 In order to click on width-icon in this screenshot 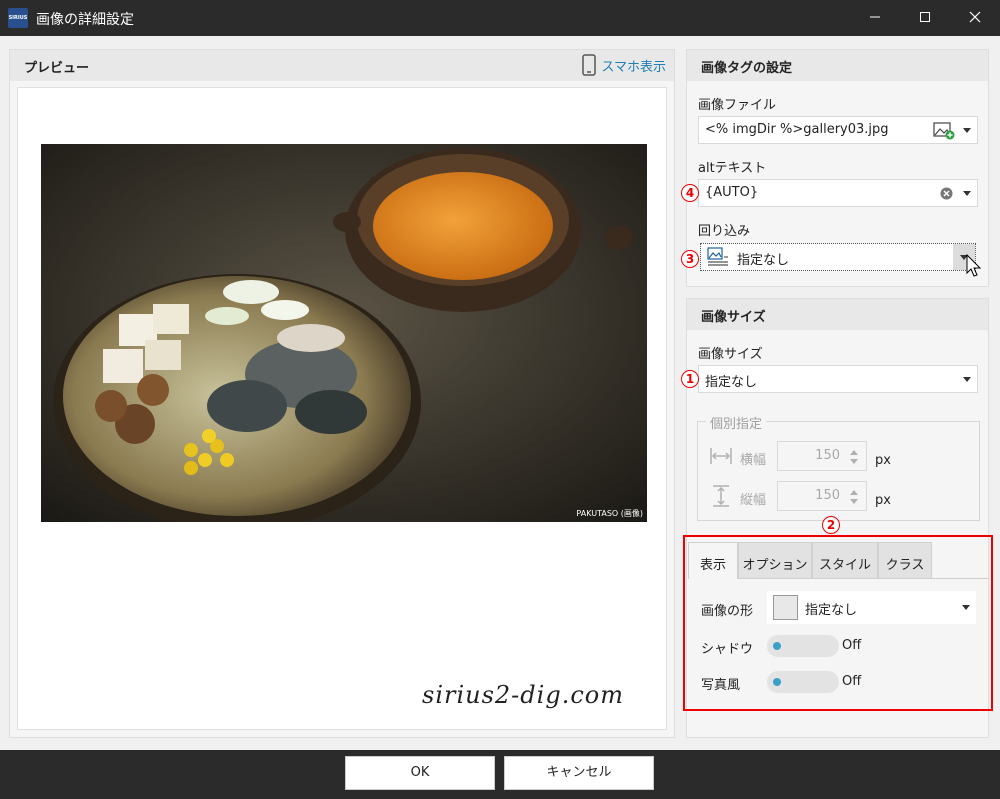, I will do `click(721, 456)`.